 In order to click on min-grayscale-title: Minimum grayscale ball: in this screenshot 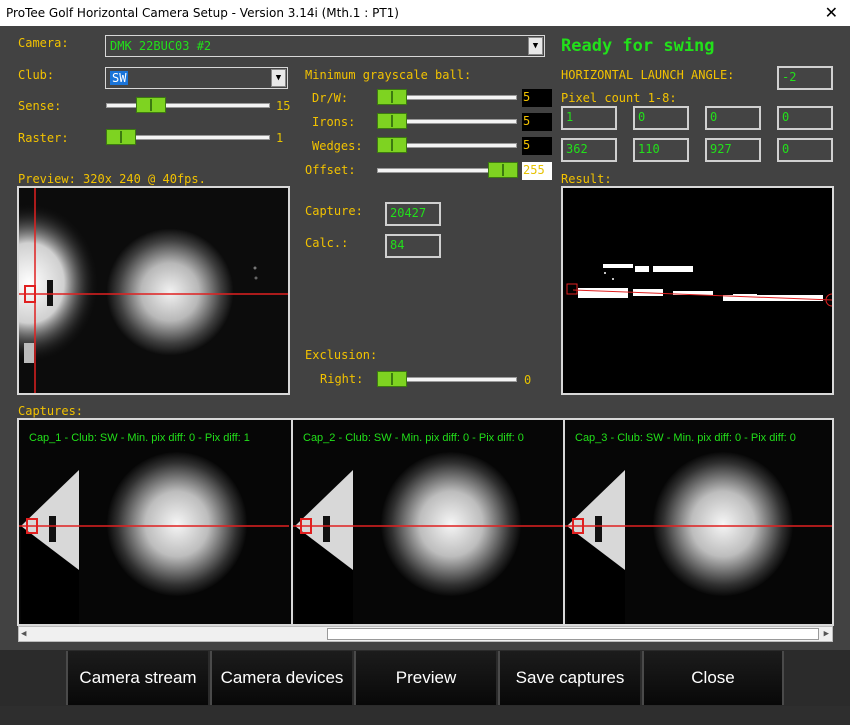, I will do `click(388, 75)`.